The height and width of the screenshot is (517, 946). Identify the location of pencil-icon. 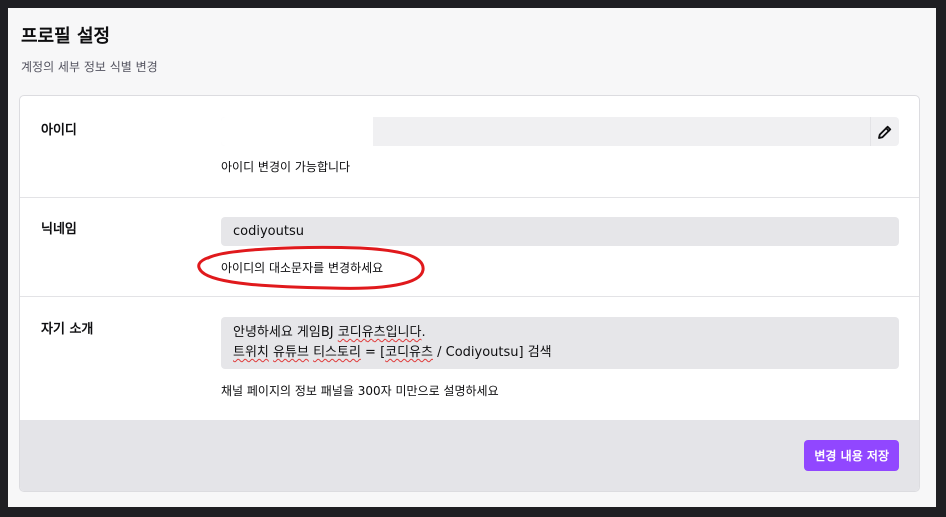
(885, 132).